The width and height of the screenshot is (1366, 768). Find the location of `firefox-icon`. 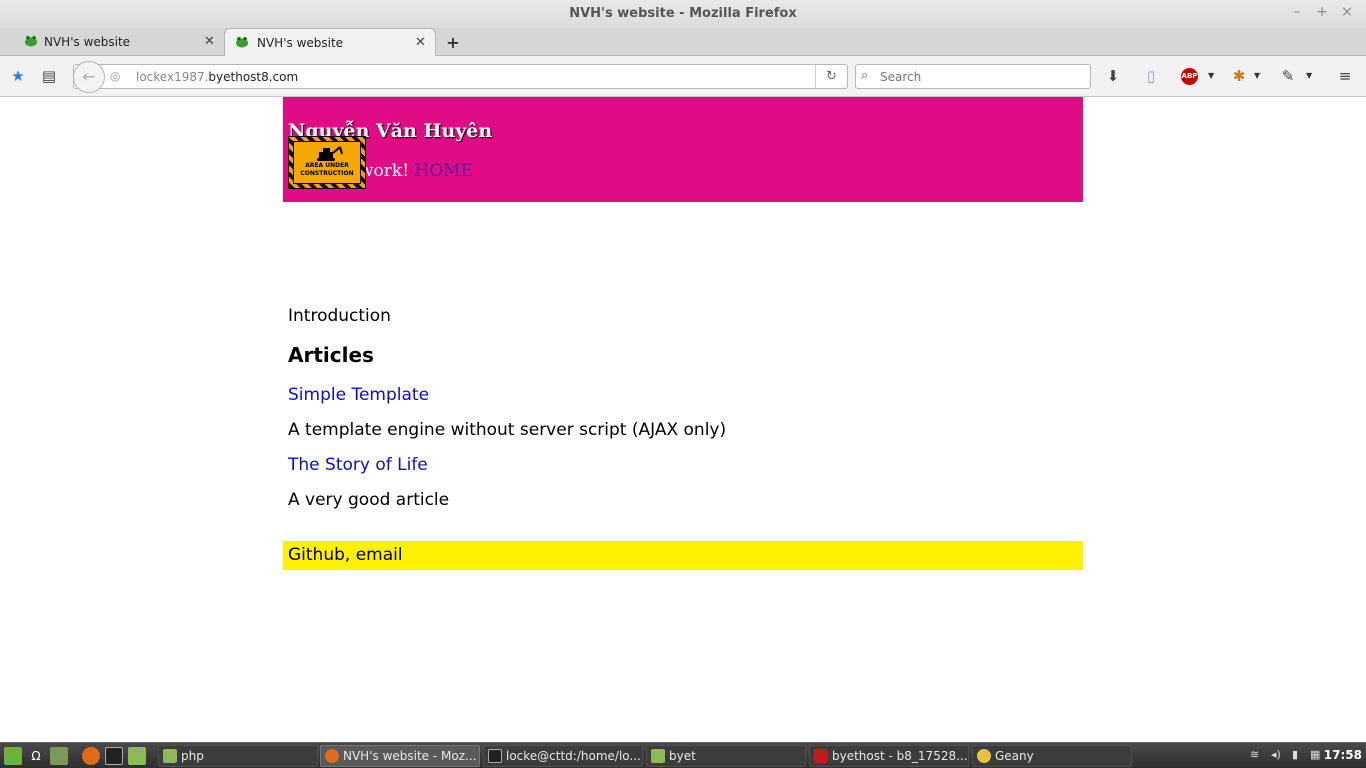

firefox-icon is located at coordinates (332, 756).